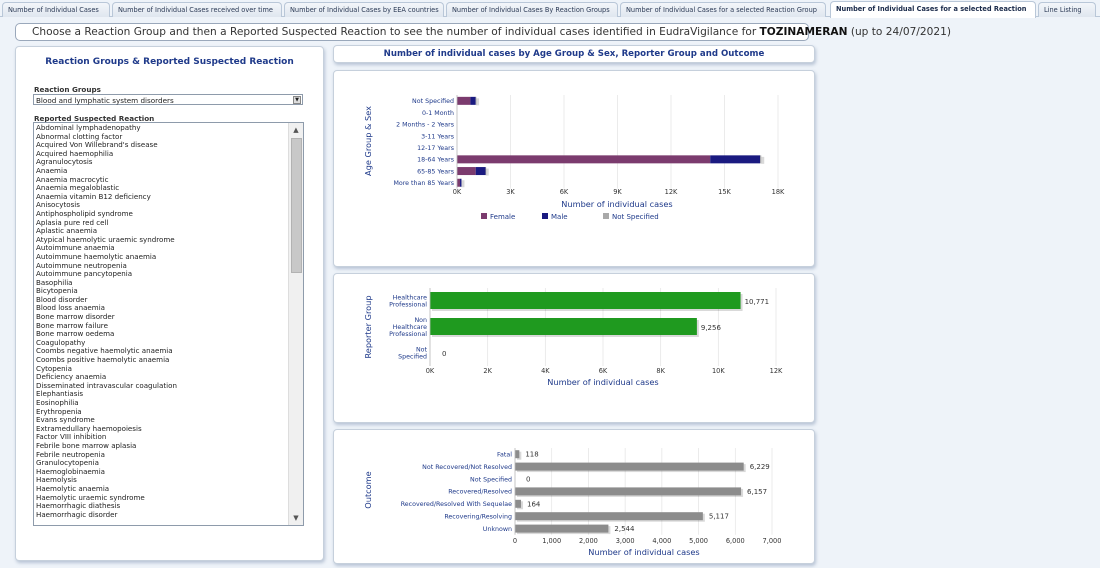  What do you see at coordinates (515, 541) in the screenshot?
I see `outcome-x-tick: 0` at bounding box center [515, 541].